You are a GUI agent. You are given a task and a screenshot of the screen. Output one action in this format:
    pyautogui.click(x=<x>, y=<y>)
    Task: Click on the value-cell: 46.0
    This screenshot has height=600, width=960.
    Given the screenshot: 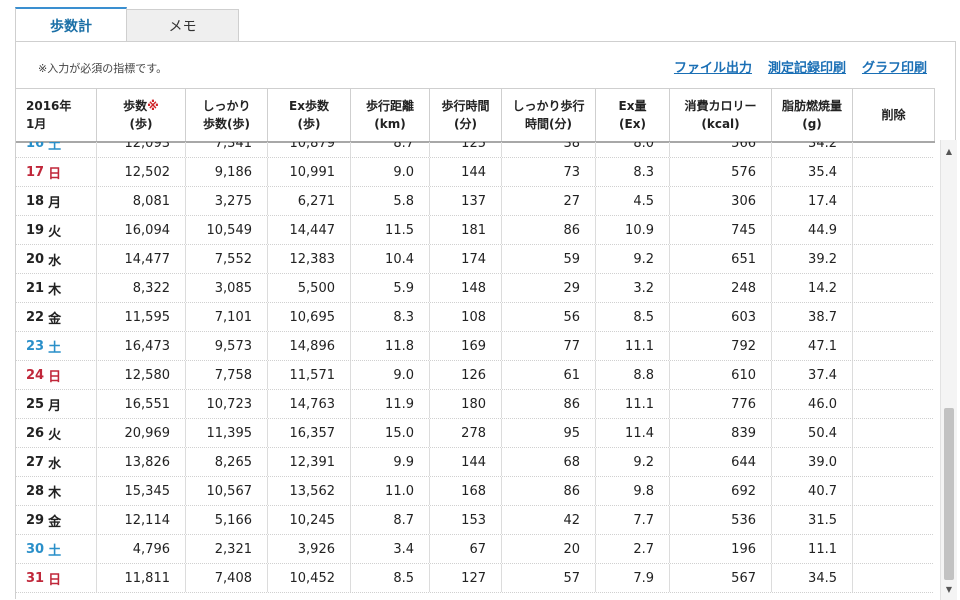 What is the action you would take?
    pyautogui.click(x=812, y=404)
    